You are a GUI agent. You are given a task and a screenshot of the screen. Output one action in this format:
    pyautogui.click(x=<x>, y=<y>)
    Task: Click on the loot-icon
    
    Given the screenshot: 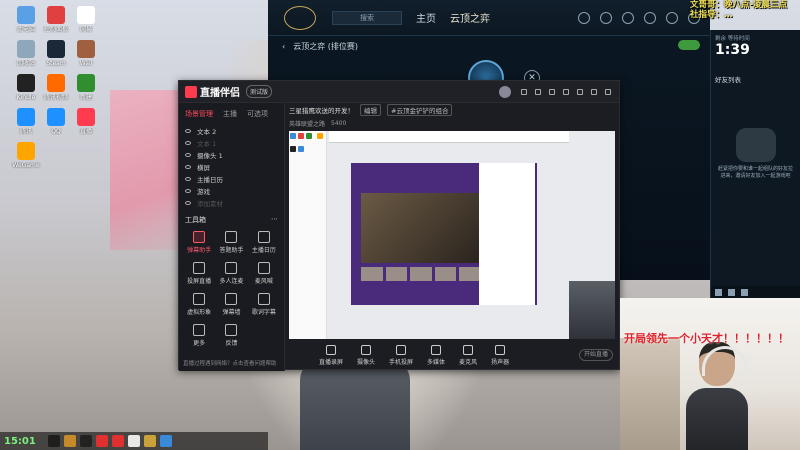 What is the action you would take?
    pyautogui.click(x=650, y=17)
    